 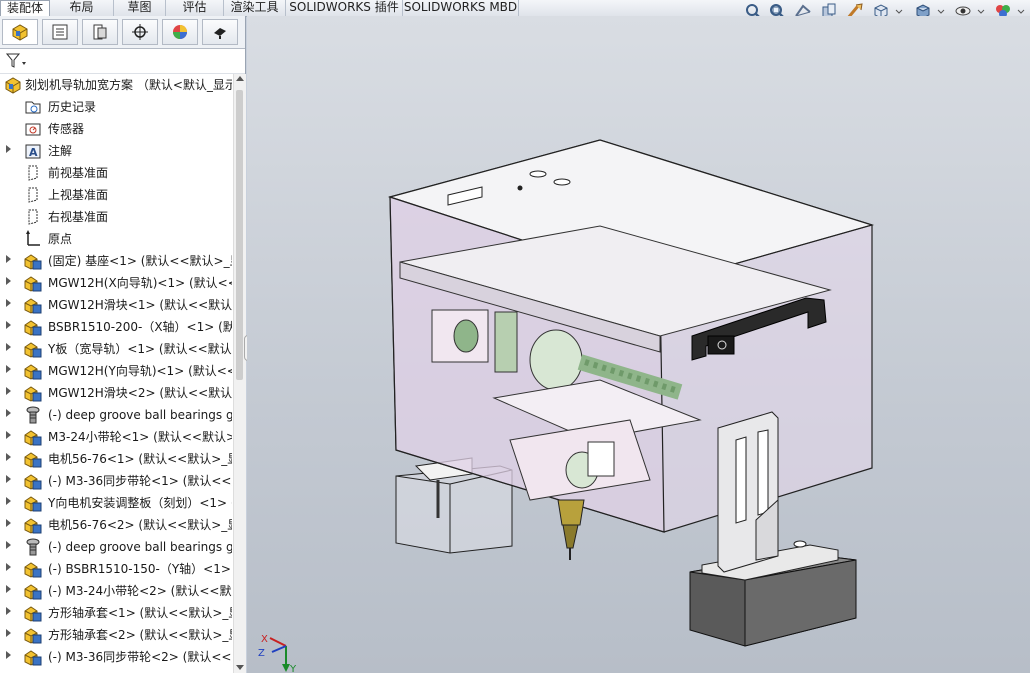 I want to click on tree-item-label: 上视基准面, so click(x=78, y=195).